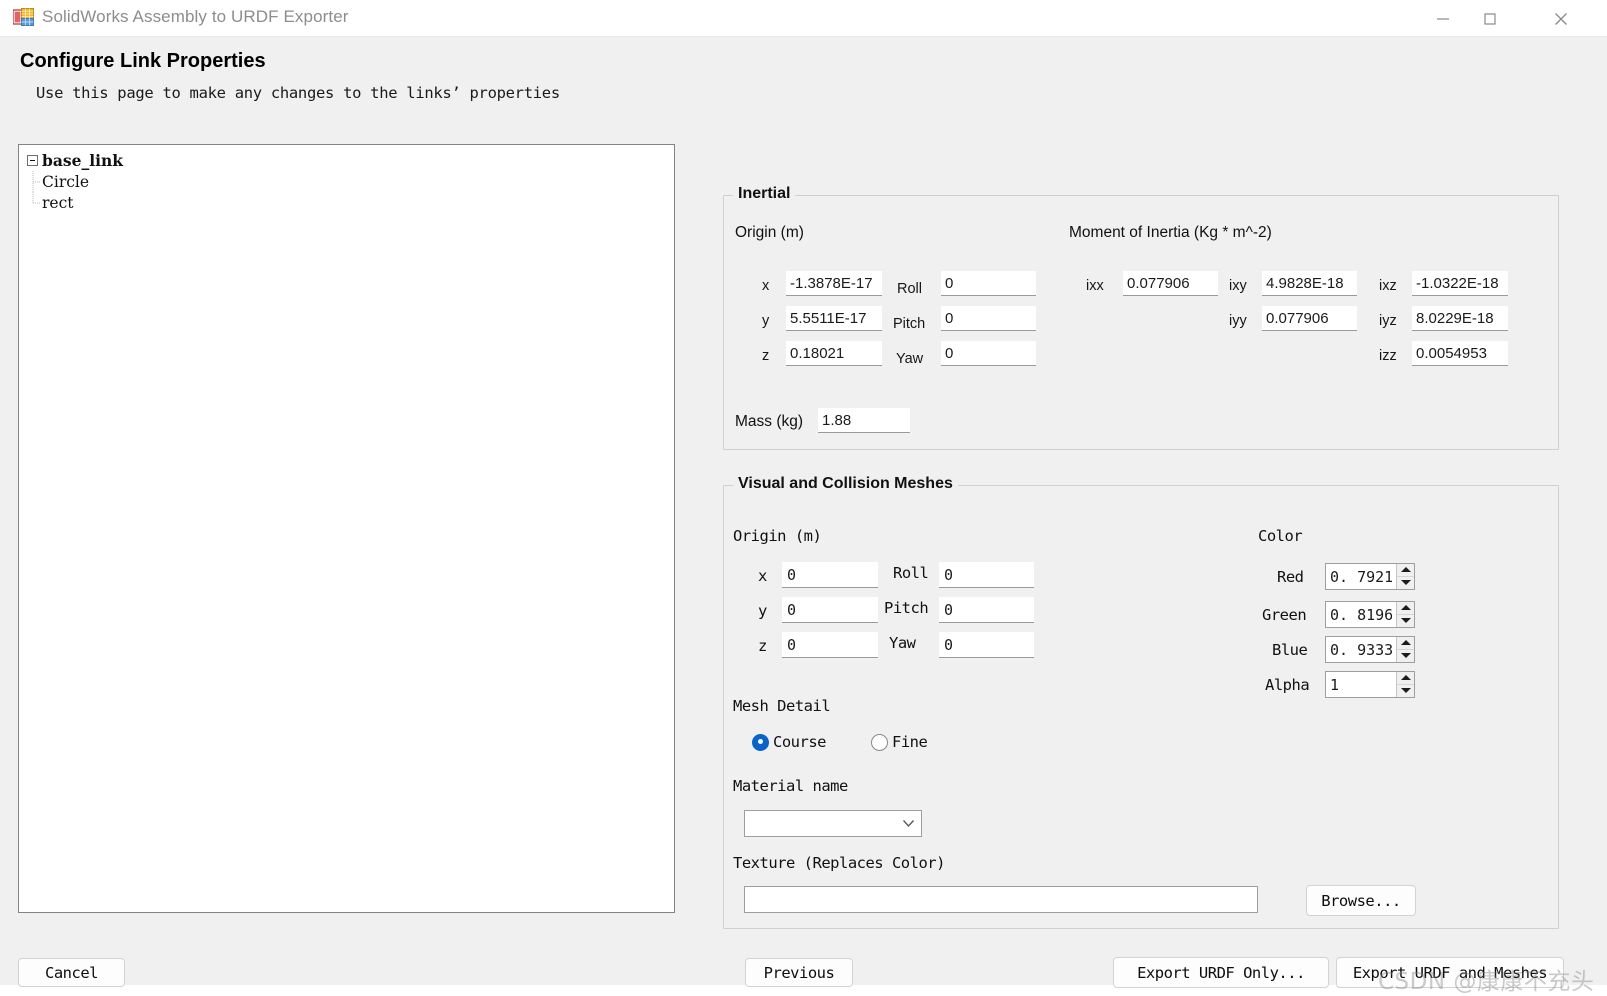 The width and height of the screenshot is (1607, 996). I want to click on blue-spinner-down-button, so click(1405, 656).